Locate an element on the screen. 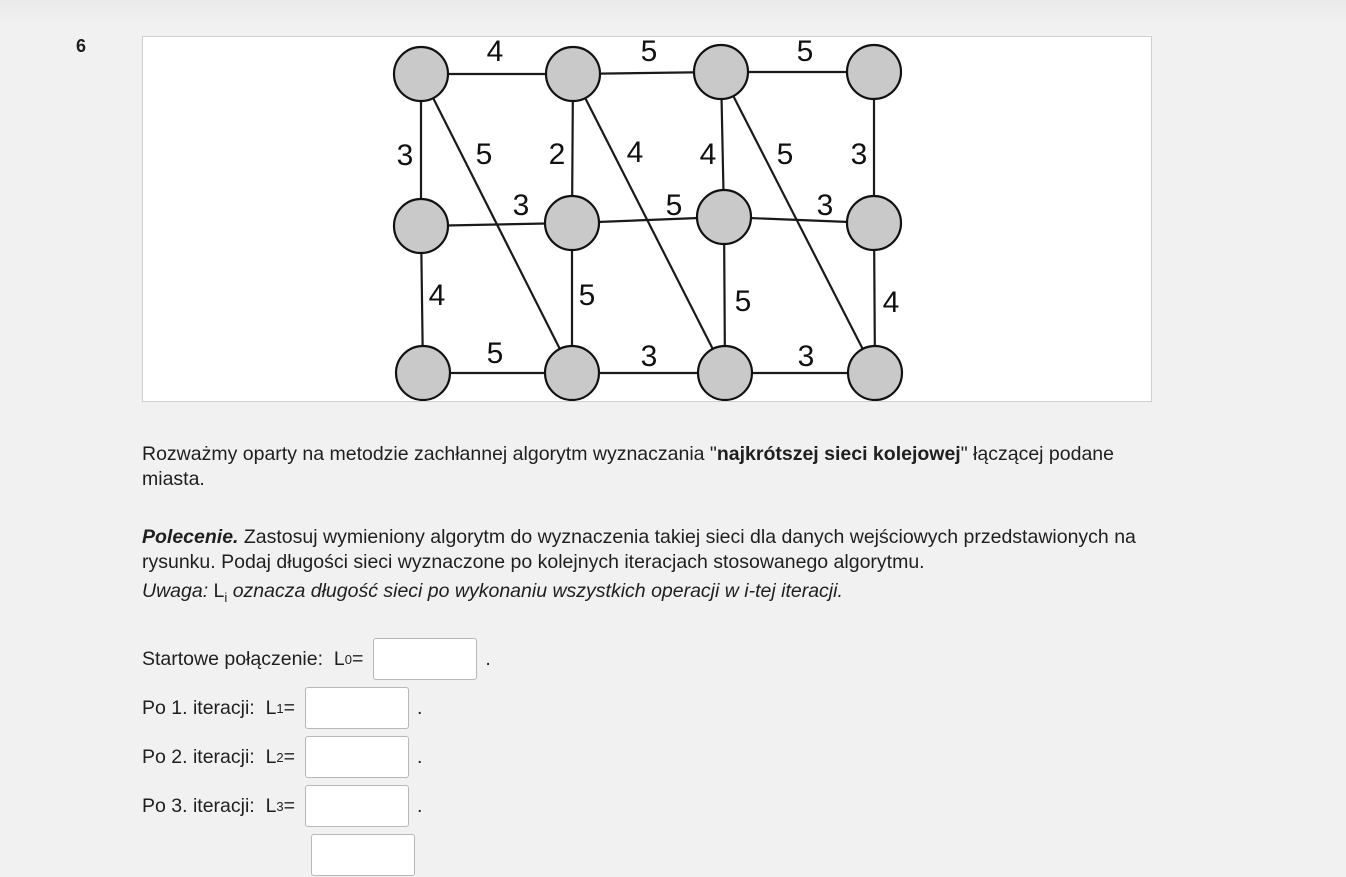 This screenshot has height=877, width=1346. answer-var-sub: 3 is located at coordinates (280, 806).